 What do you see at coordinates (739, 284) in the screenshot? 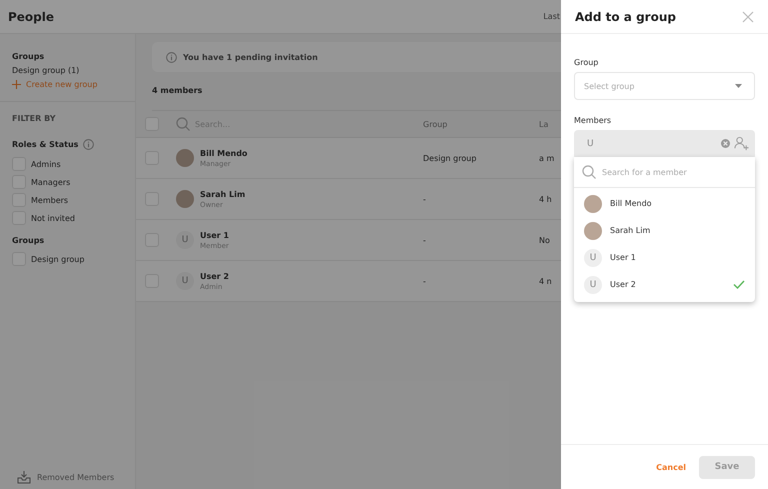
I see `check-icon` at bounding box center [739, 284].